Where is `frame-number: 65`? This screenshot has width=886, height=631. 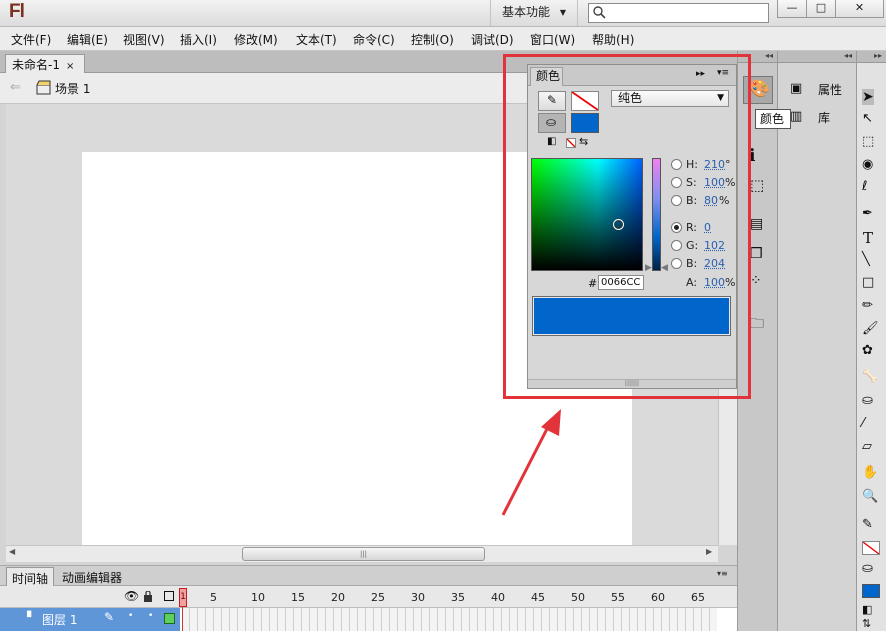 frame-number: 65 is located at coordinates (698, 597).